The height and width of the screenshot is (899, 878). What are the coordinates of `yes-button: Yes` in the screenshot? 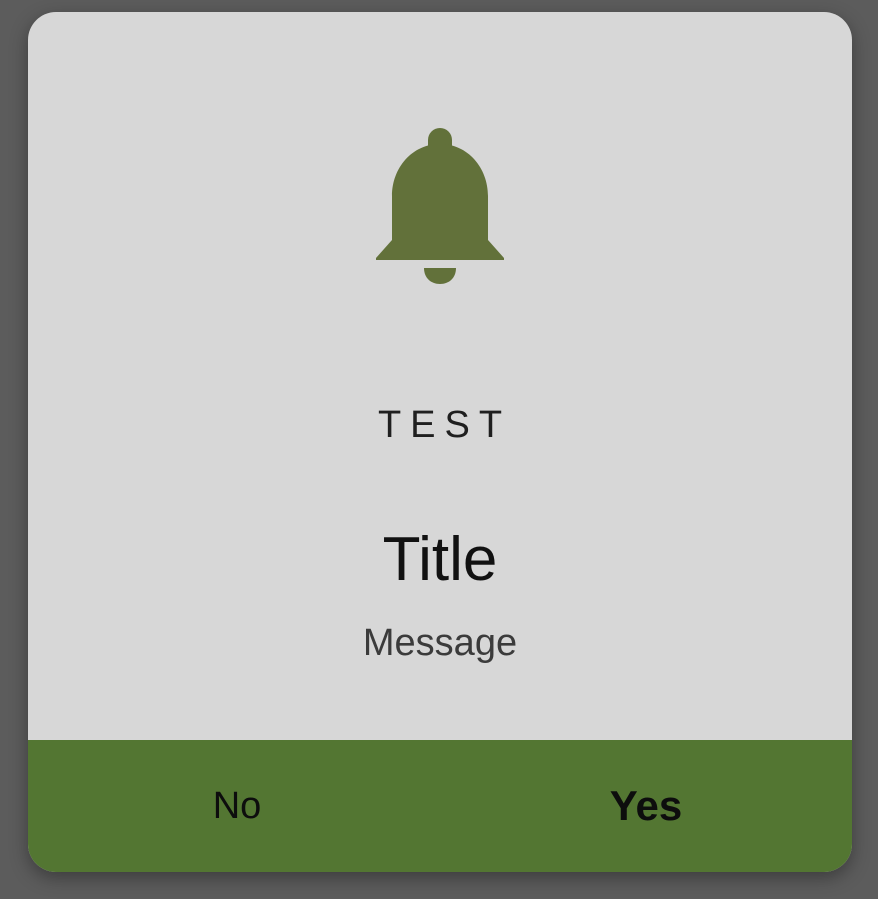 It's located at (646, 806).